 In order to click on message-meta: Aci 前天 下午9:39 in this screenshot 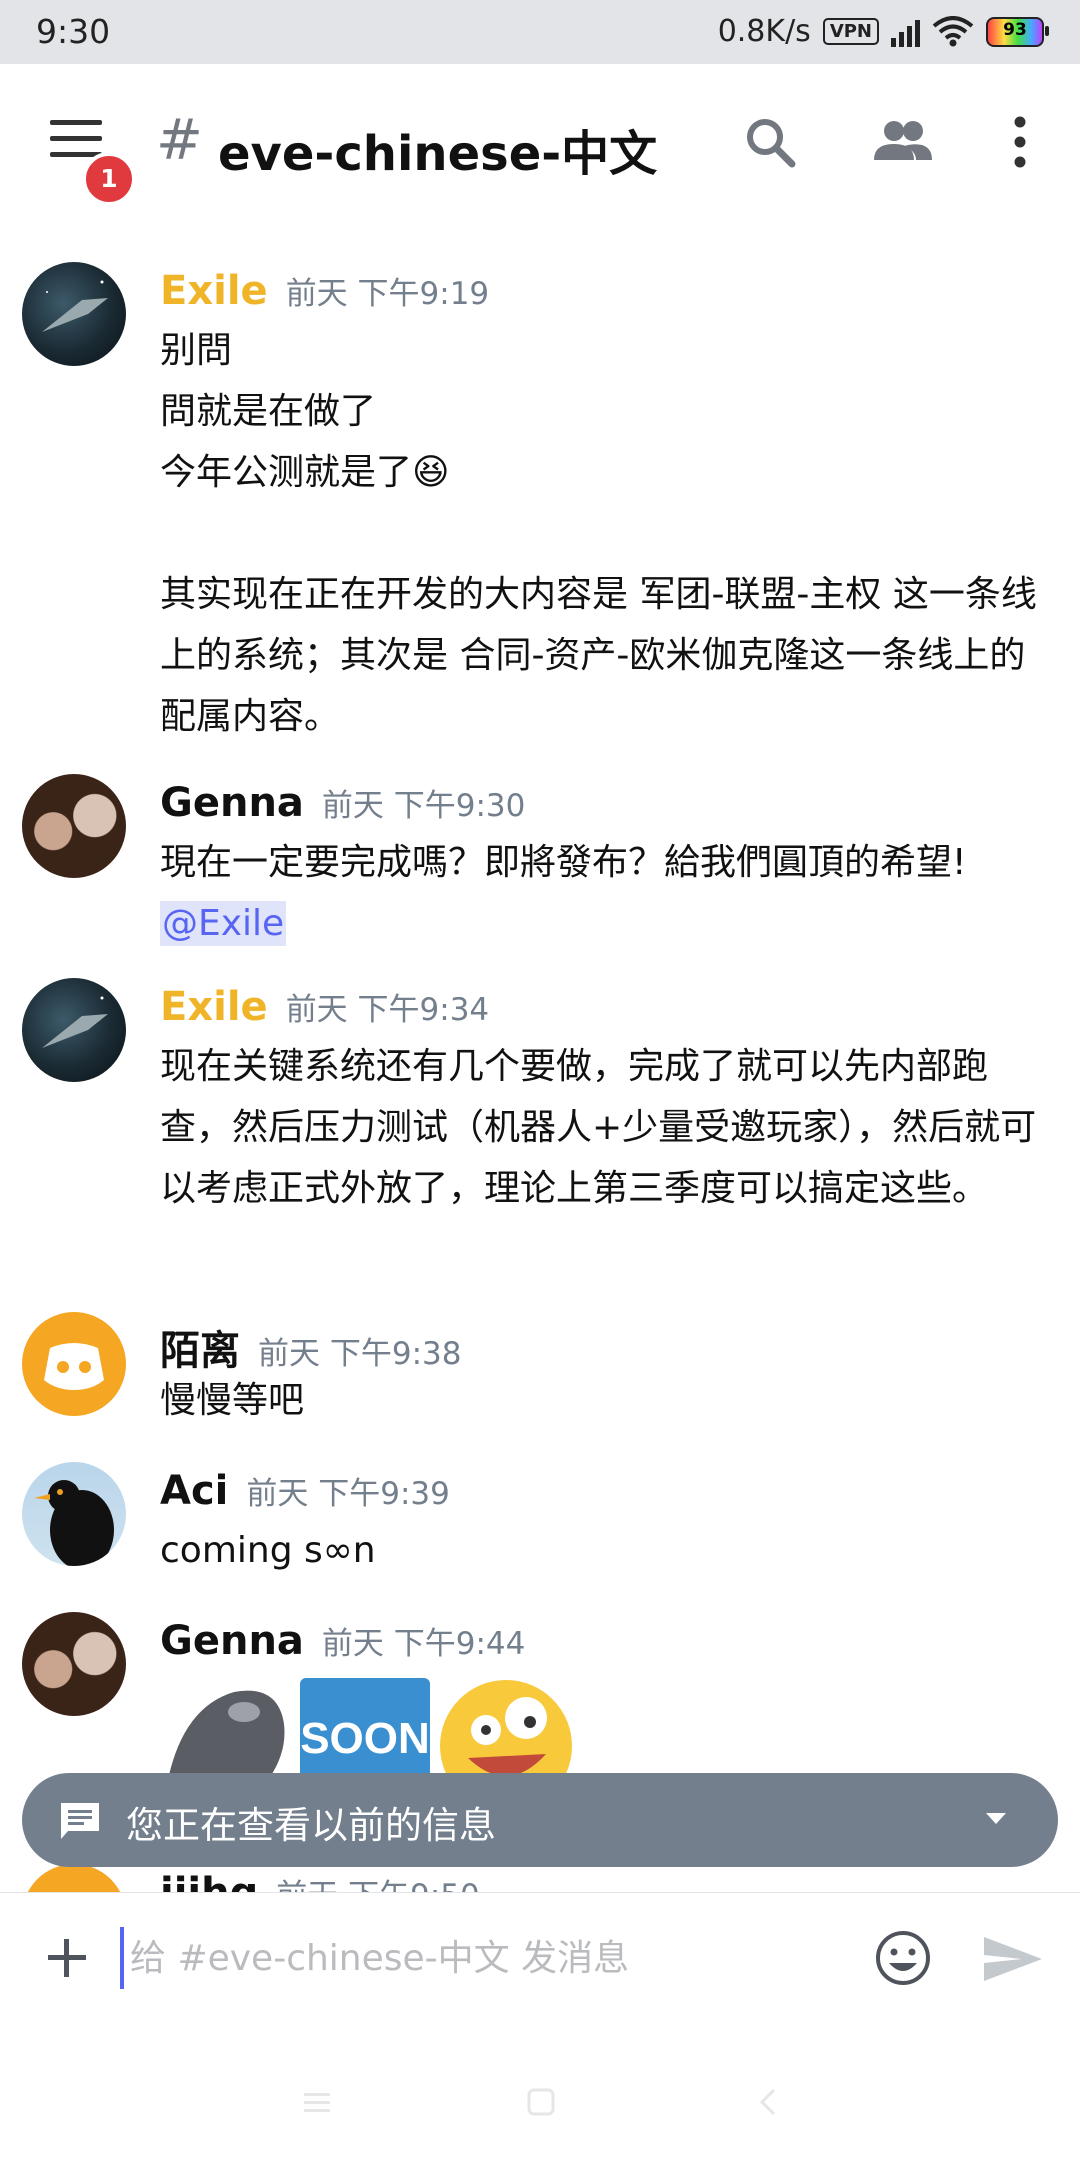, I will do `click(305, 1491)`.